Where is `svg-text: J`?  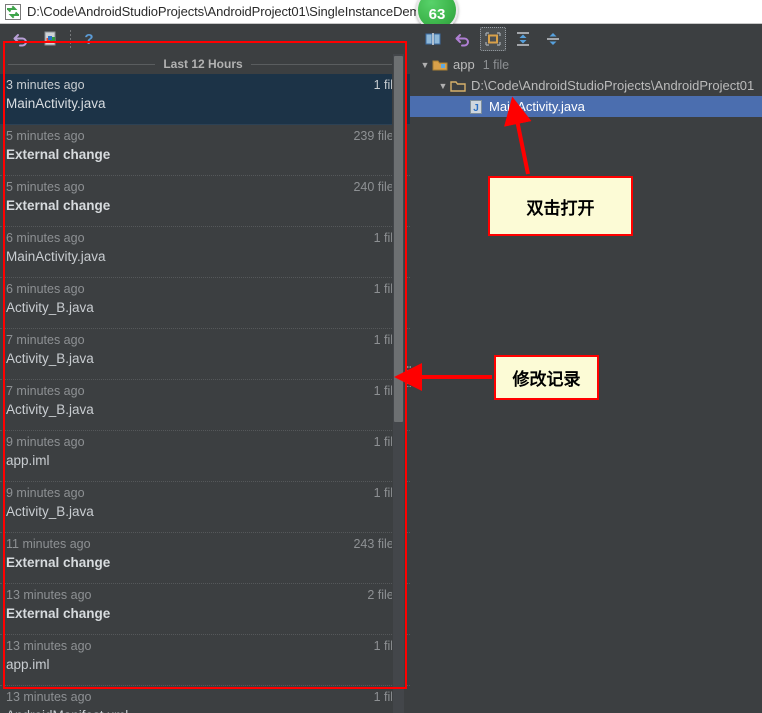
svg-text: J is located at coordinates (476, 108).